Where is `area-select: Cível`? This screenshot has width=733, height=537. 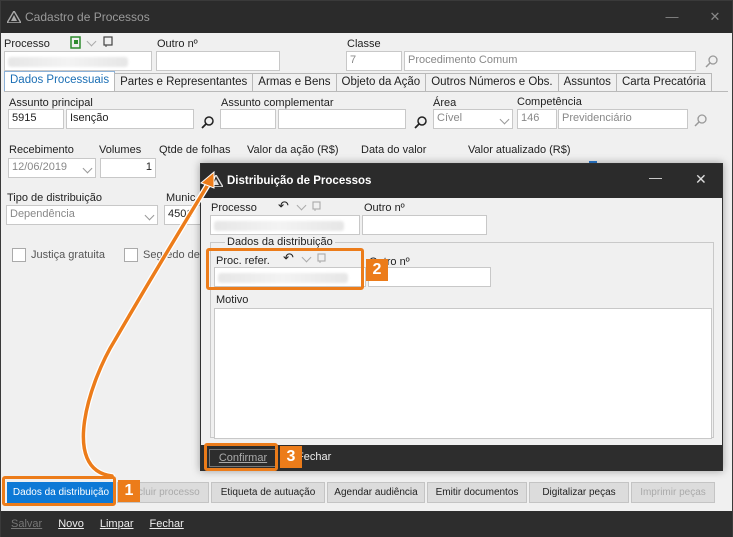
area-select: Cível is located at coordinates (473, 119).